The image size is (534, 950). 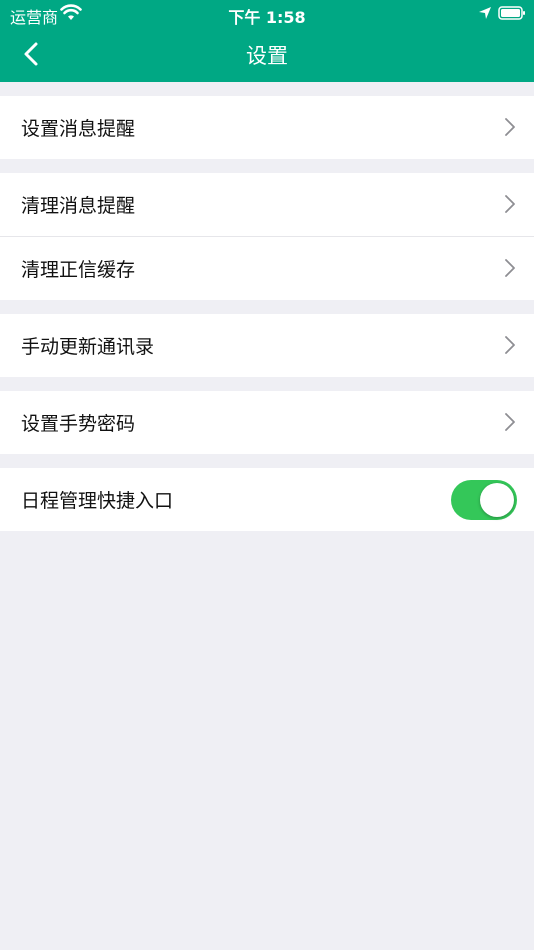 I want to click on gesture-password-row: 设置手势密码, so click(x=267, y=422).